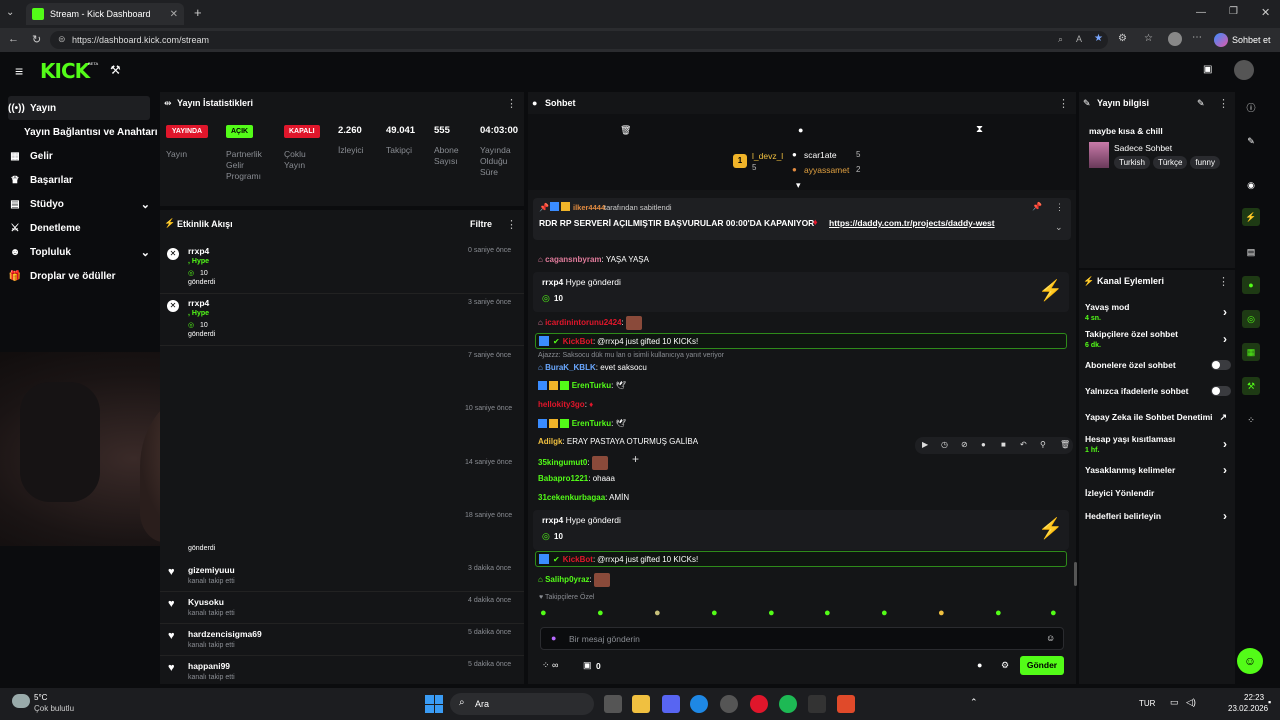 This screenshot has height=720, width=1280. What do you see at coordinates (798, 185) in the screenshot?
I see `collapse-icon: ▾` at bounding box center [798, 185].